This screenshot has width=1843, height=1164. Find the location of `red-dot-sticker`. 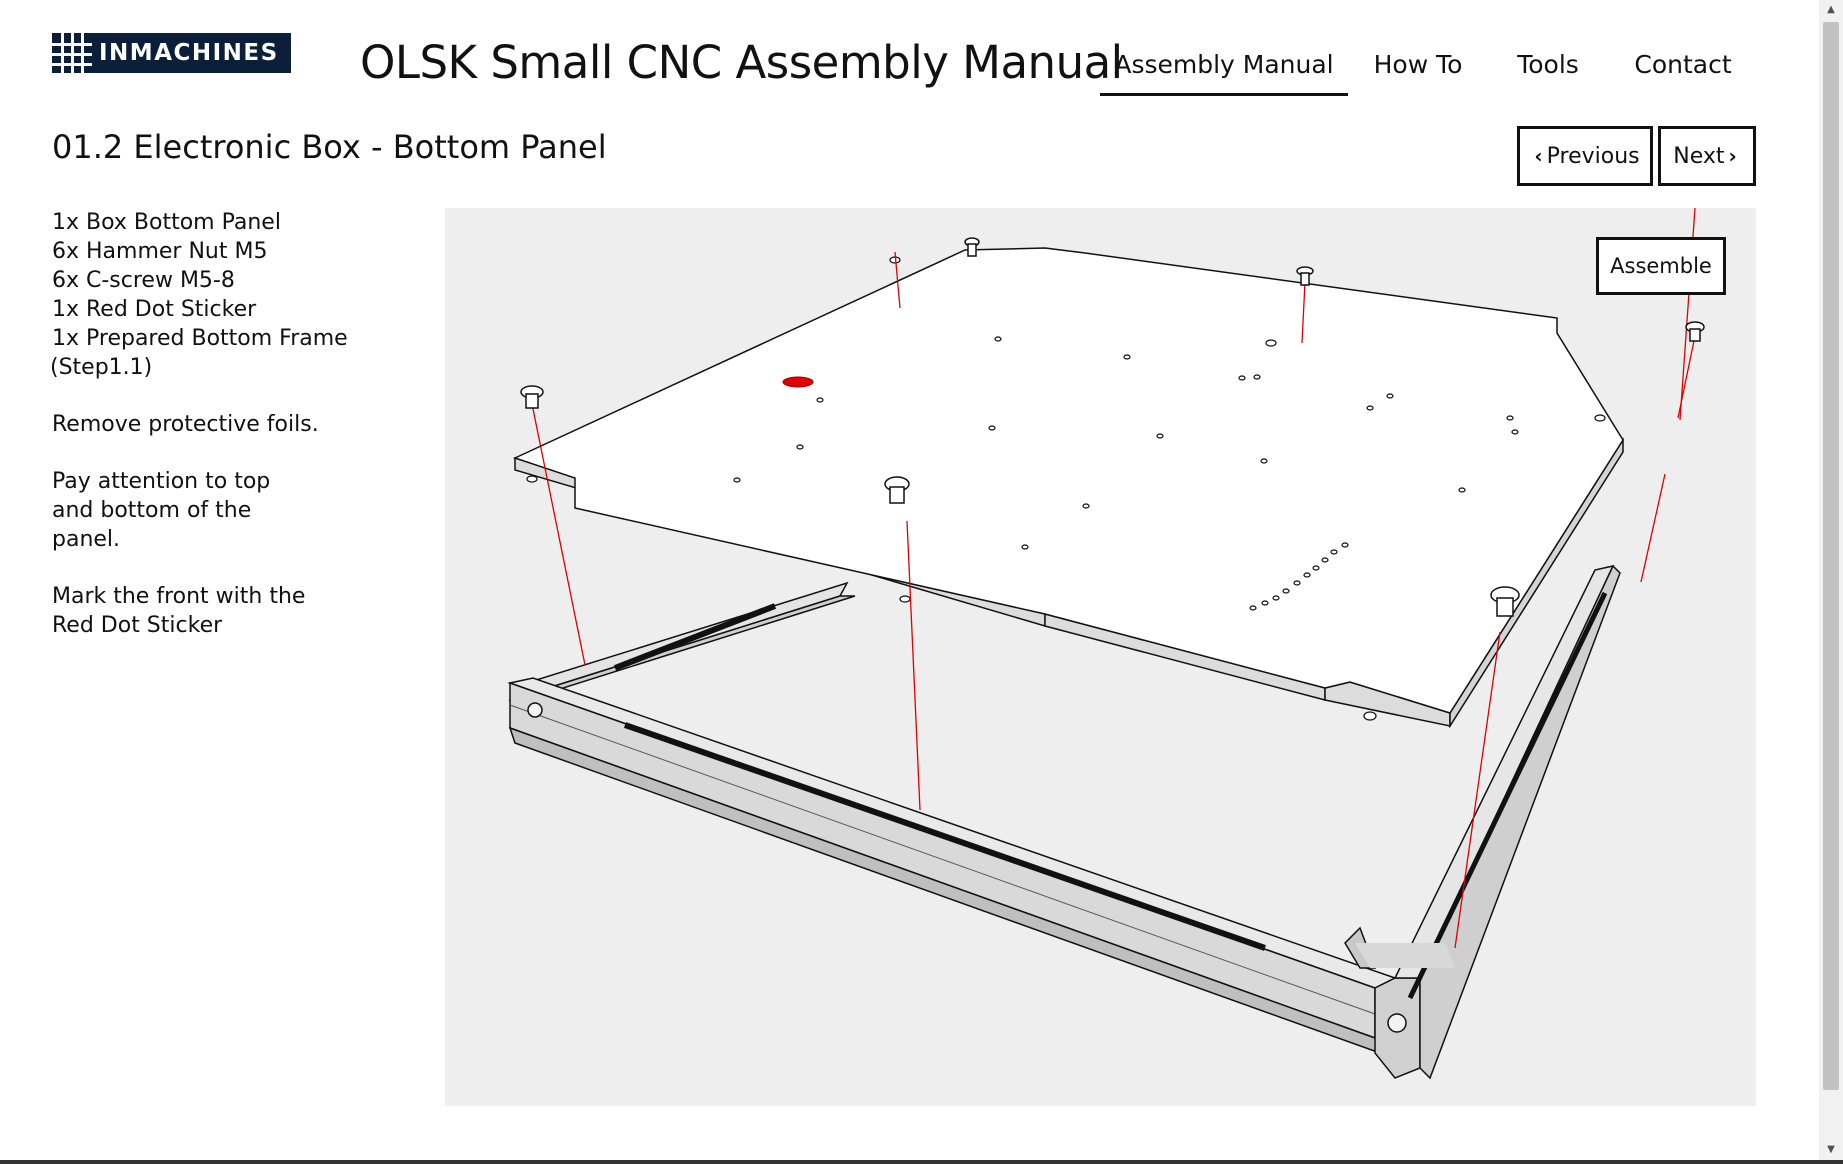

red-dot-sticker is located at coordinates (798, 382).